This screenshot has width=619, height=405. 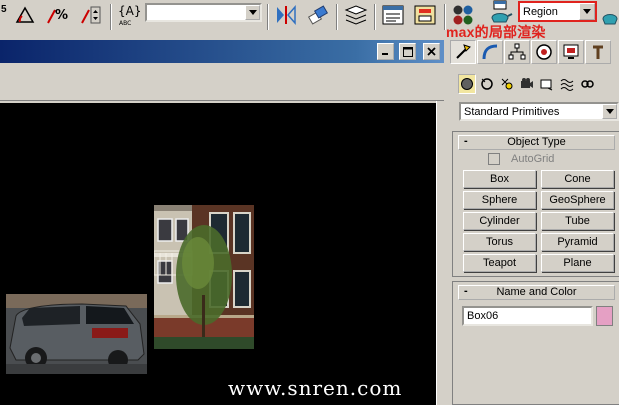 What do you see at coordinates (25, 15) in the screenshot?
I see `angle-snap-icon` at bounding box center [25, 15].